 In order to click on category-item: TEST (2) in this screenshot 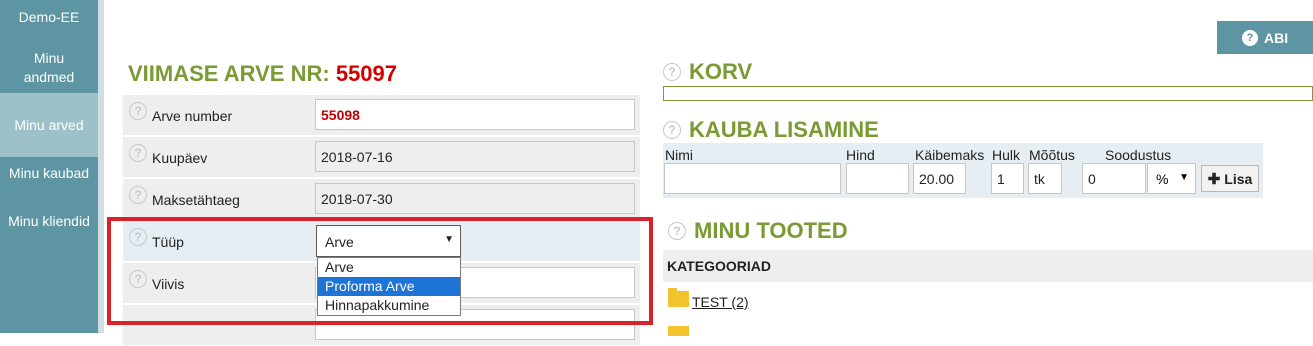, I will do `click(708, 299)`.